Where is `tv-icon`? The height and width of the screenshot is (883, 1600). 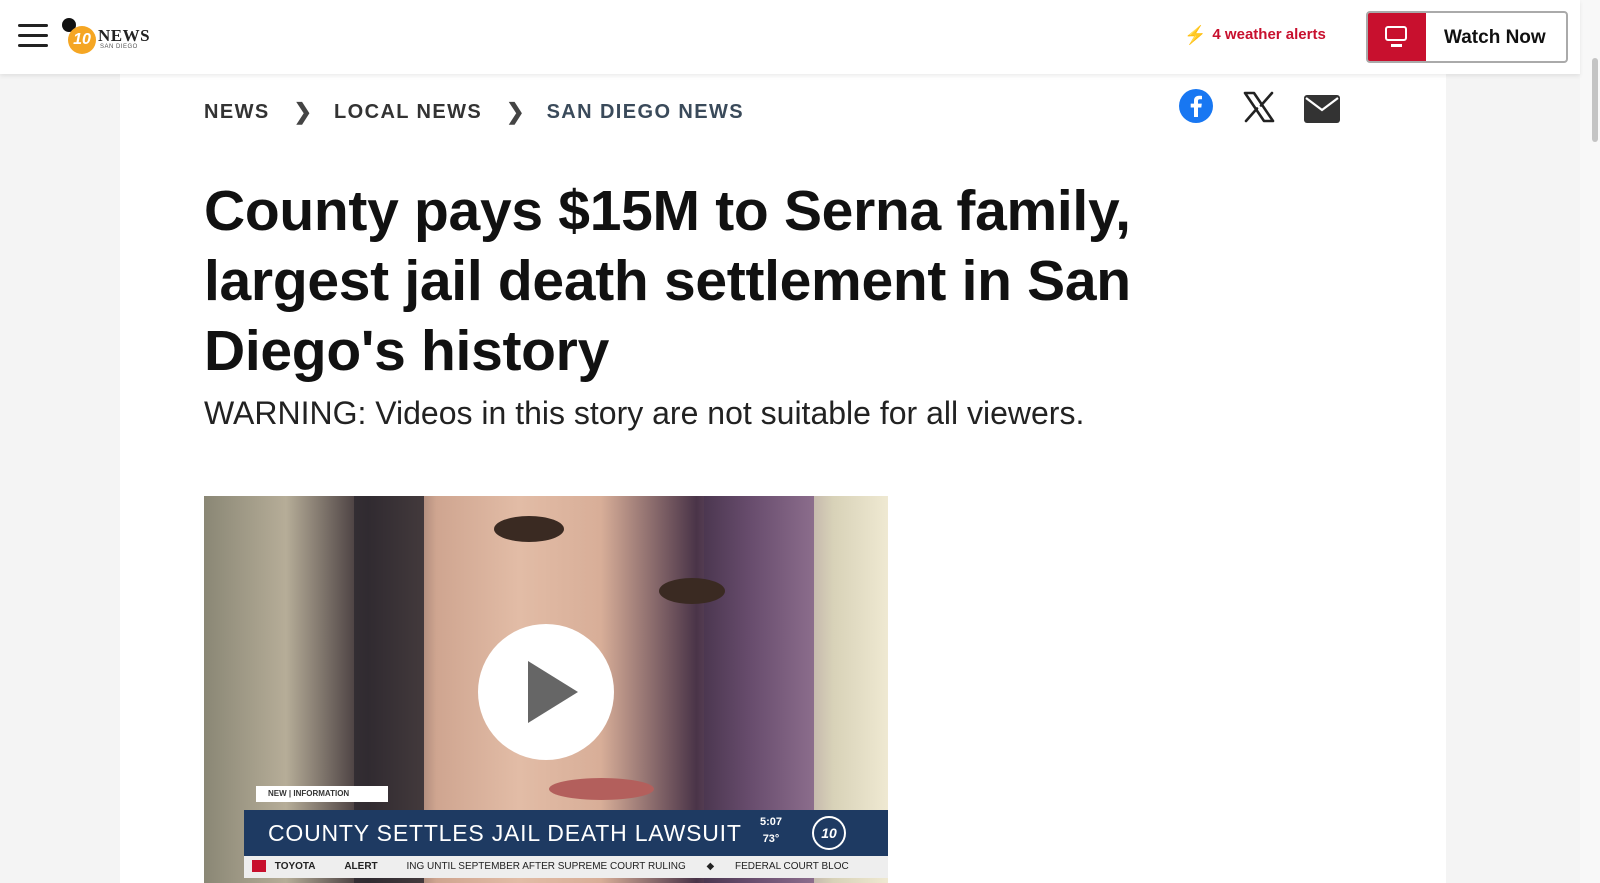
tv-icon is located at coordinates (1397, 37).